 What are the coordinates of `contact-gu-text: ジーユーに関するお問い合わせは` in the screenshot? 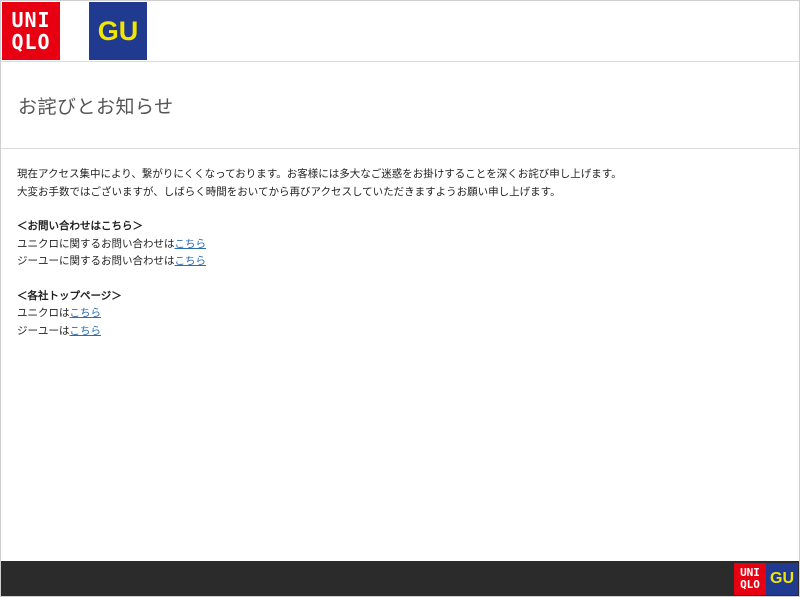 It's located at (96, 261).